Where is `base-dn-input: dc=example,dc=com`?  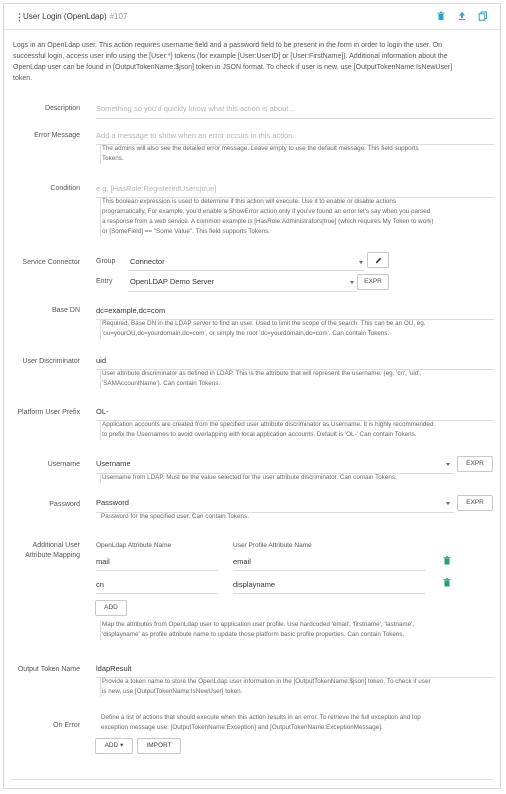 base-dn-input: dc=example,dc=com is located at coordinates (130, 310).